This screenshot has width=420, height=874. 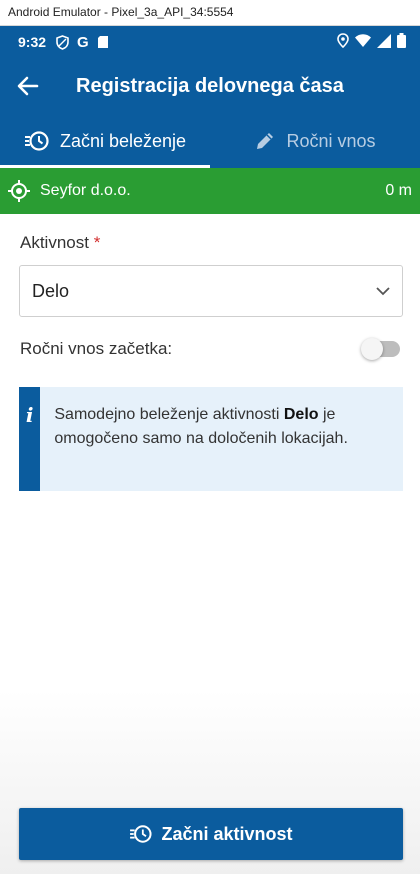 I want to click on back-button, so click(x=28, y=86).